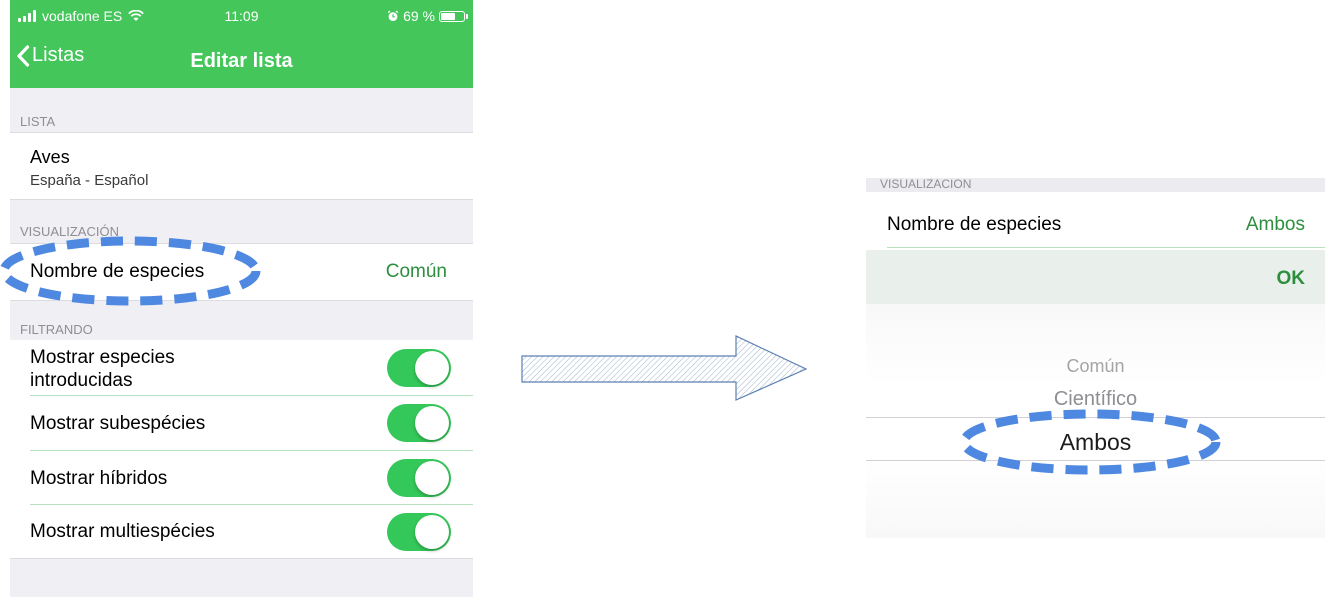 This screenshot has height=597, width=1341. I want to click on toggle-multispecies, so click(419, 532).